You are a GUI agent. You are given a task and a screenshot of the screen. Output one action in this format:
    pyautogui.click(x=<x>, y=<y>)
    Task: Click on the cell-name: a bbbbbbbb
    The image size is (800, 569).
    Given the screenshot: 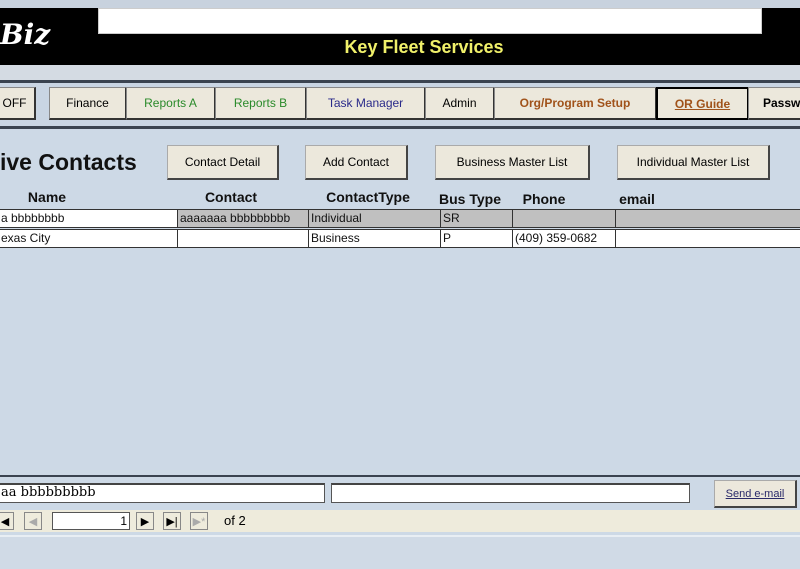 What is the action you would take?
    pyautogui.click(x=89, y=218)
    